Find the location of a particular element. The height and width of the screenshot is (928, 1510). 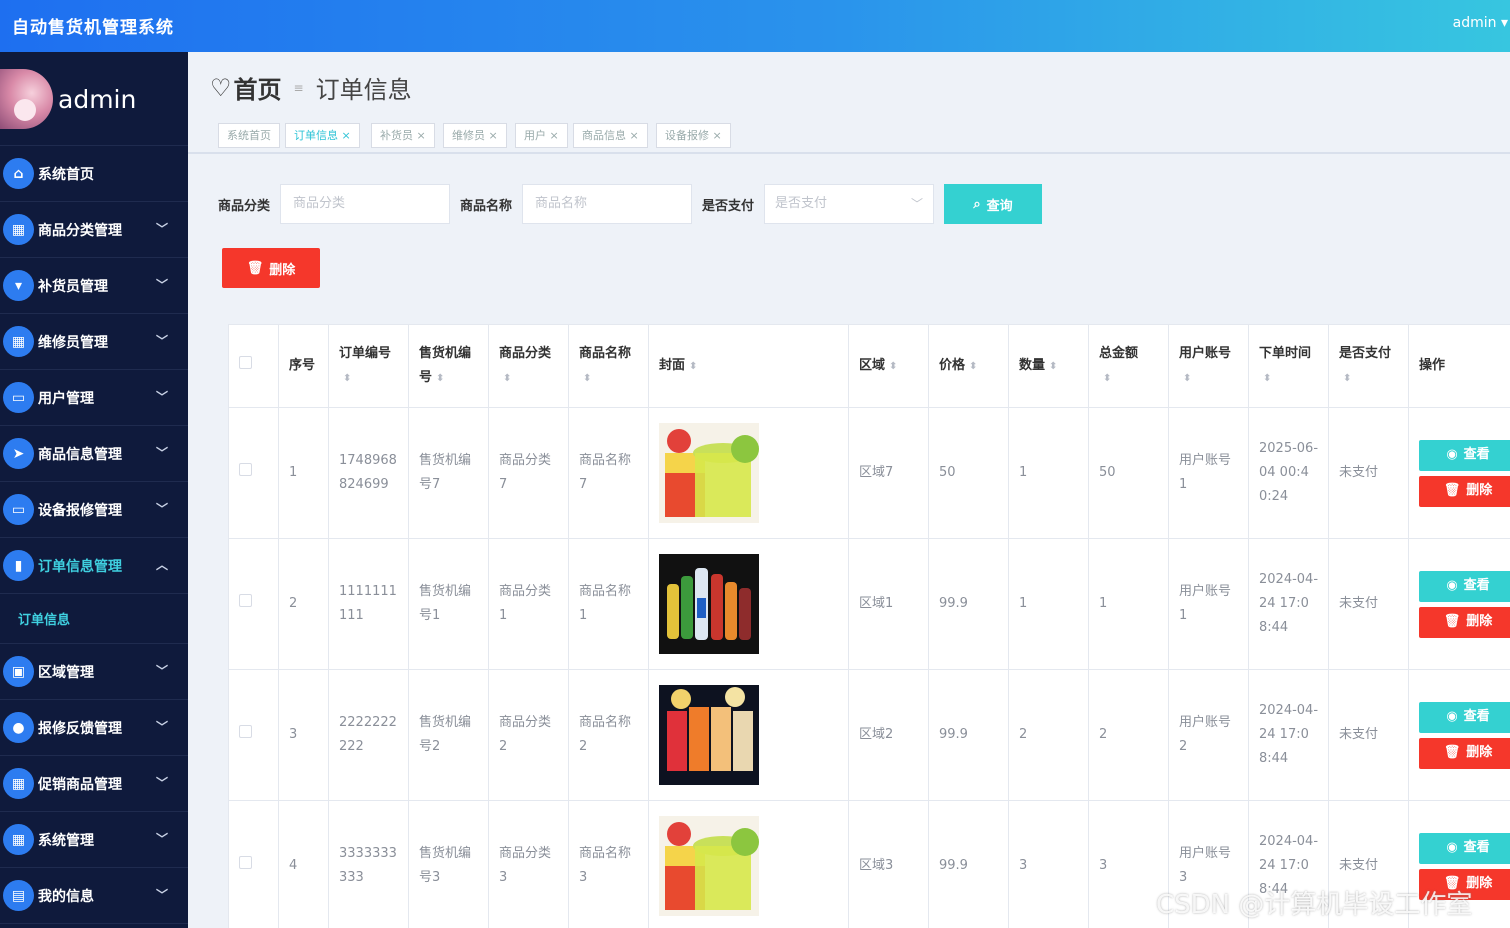

cell-price: 99.9 is located at coordinates (968, 864).